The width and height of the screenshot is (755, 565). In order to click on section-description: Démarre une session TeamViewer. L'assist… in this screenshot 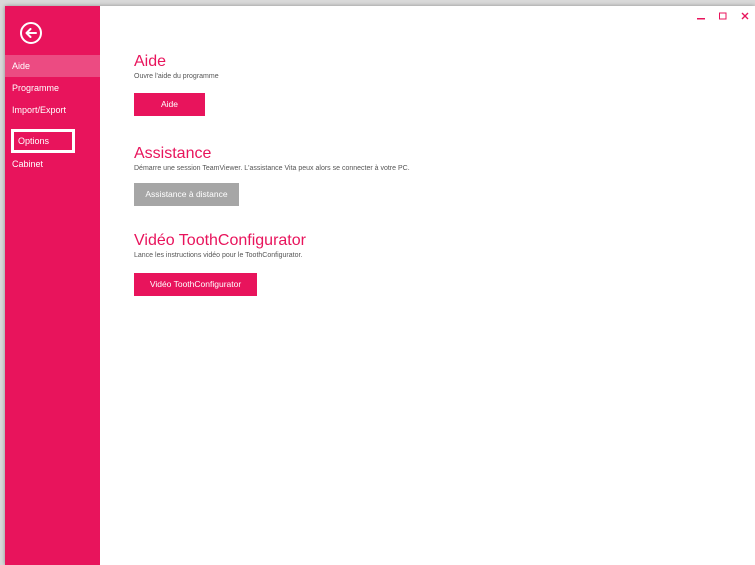, I will do `click(272, 168)`.